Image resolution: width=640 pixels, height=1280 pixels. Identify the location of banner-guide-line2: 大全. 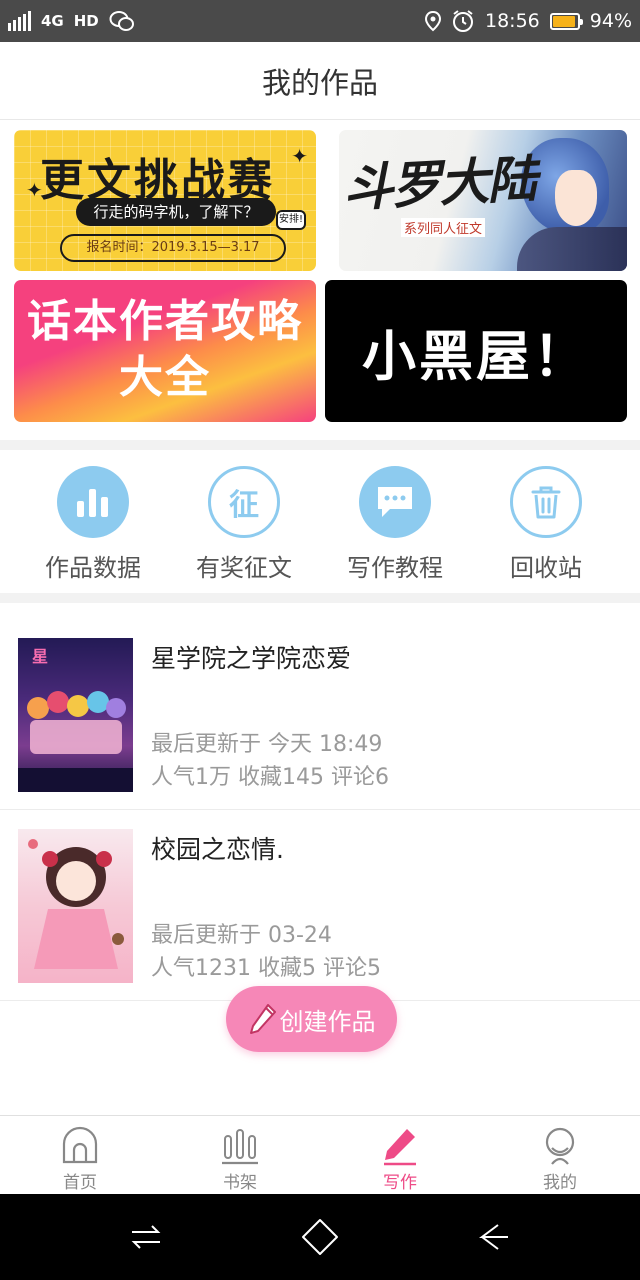
(165, 377).